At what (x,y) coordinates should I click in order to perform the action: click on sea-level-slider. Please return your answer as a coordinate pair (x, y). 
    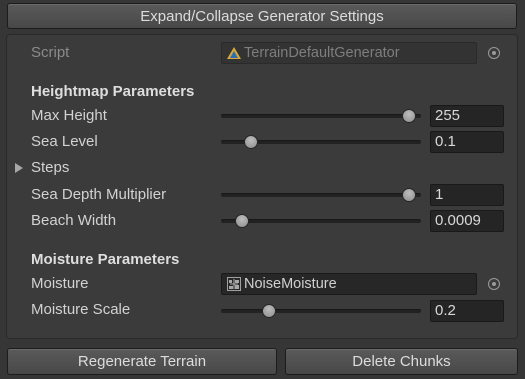
    Looking at the image, I should click on (321, 142).